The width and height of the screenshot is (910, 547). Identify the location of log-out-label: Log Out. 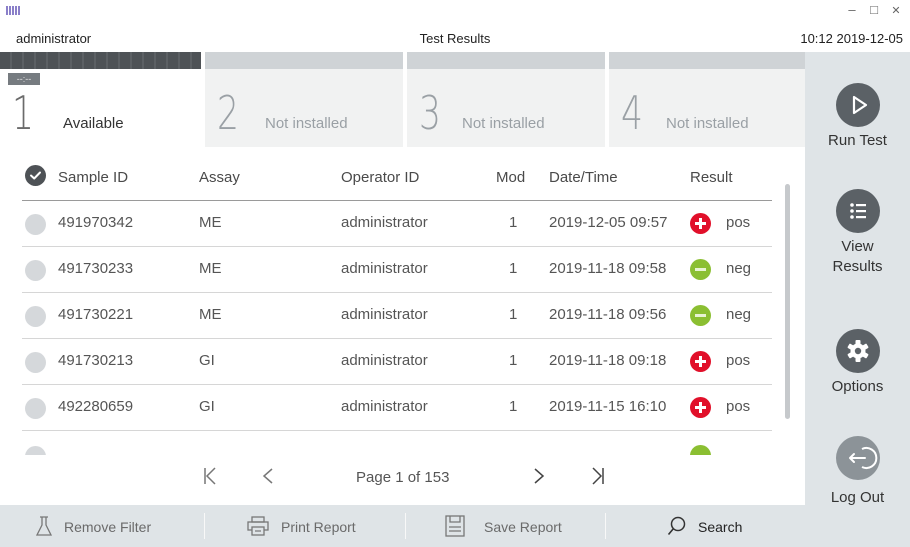
(857, 497).